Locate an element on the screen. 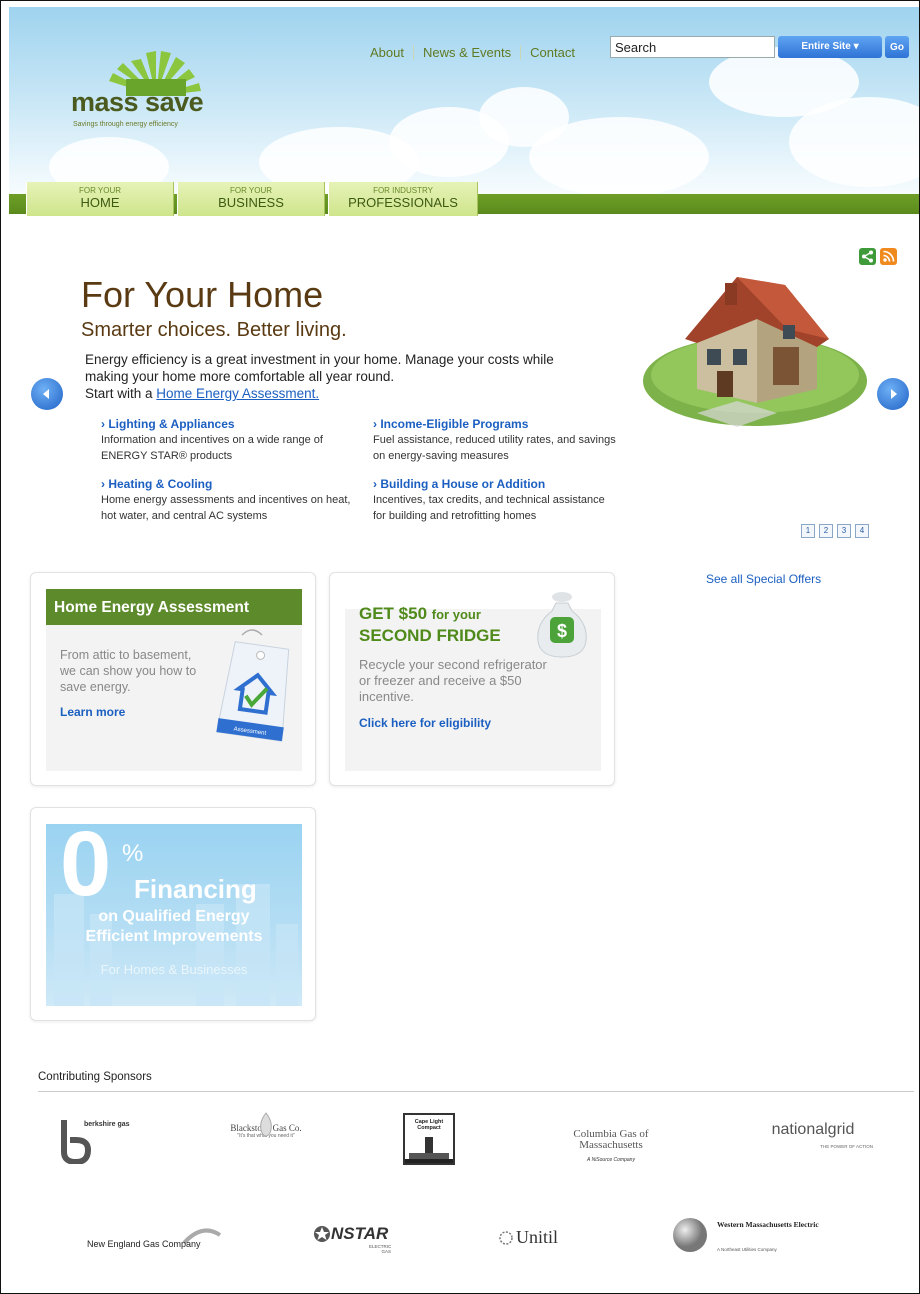 The image size is (920, 1294). house-illustration is located at coordinates (755, 352).